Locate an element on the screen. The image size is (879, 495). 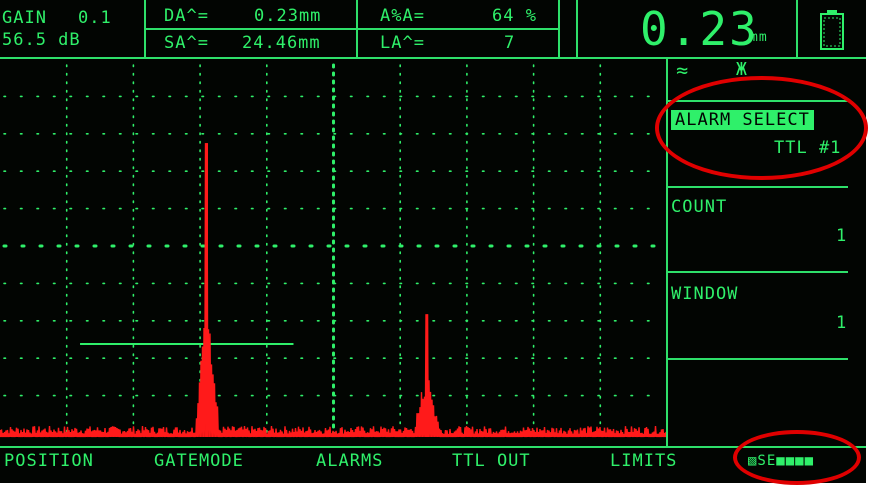
alarm-select-label: ALARM SELECT is located at coordinates (742, 120).